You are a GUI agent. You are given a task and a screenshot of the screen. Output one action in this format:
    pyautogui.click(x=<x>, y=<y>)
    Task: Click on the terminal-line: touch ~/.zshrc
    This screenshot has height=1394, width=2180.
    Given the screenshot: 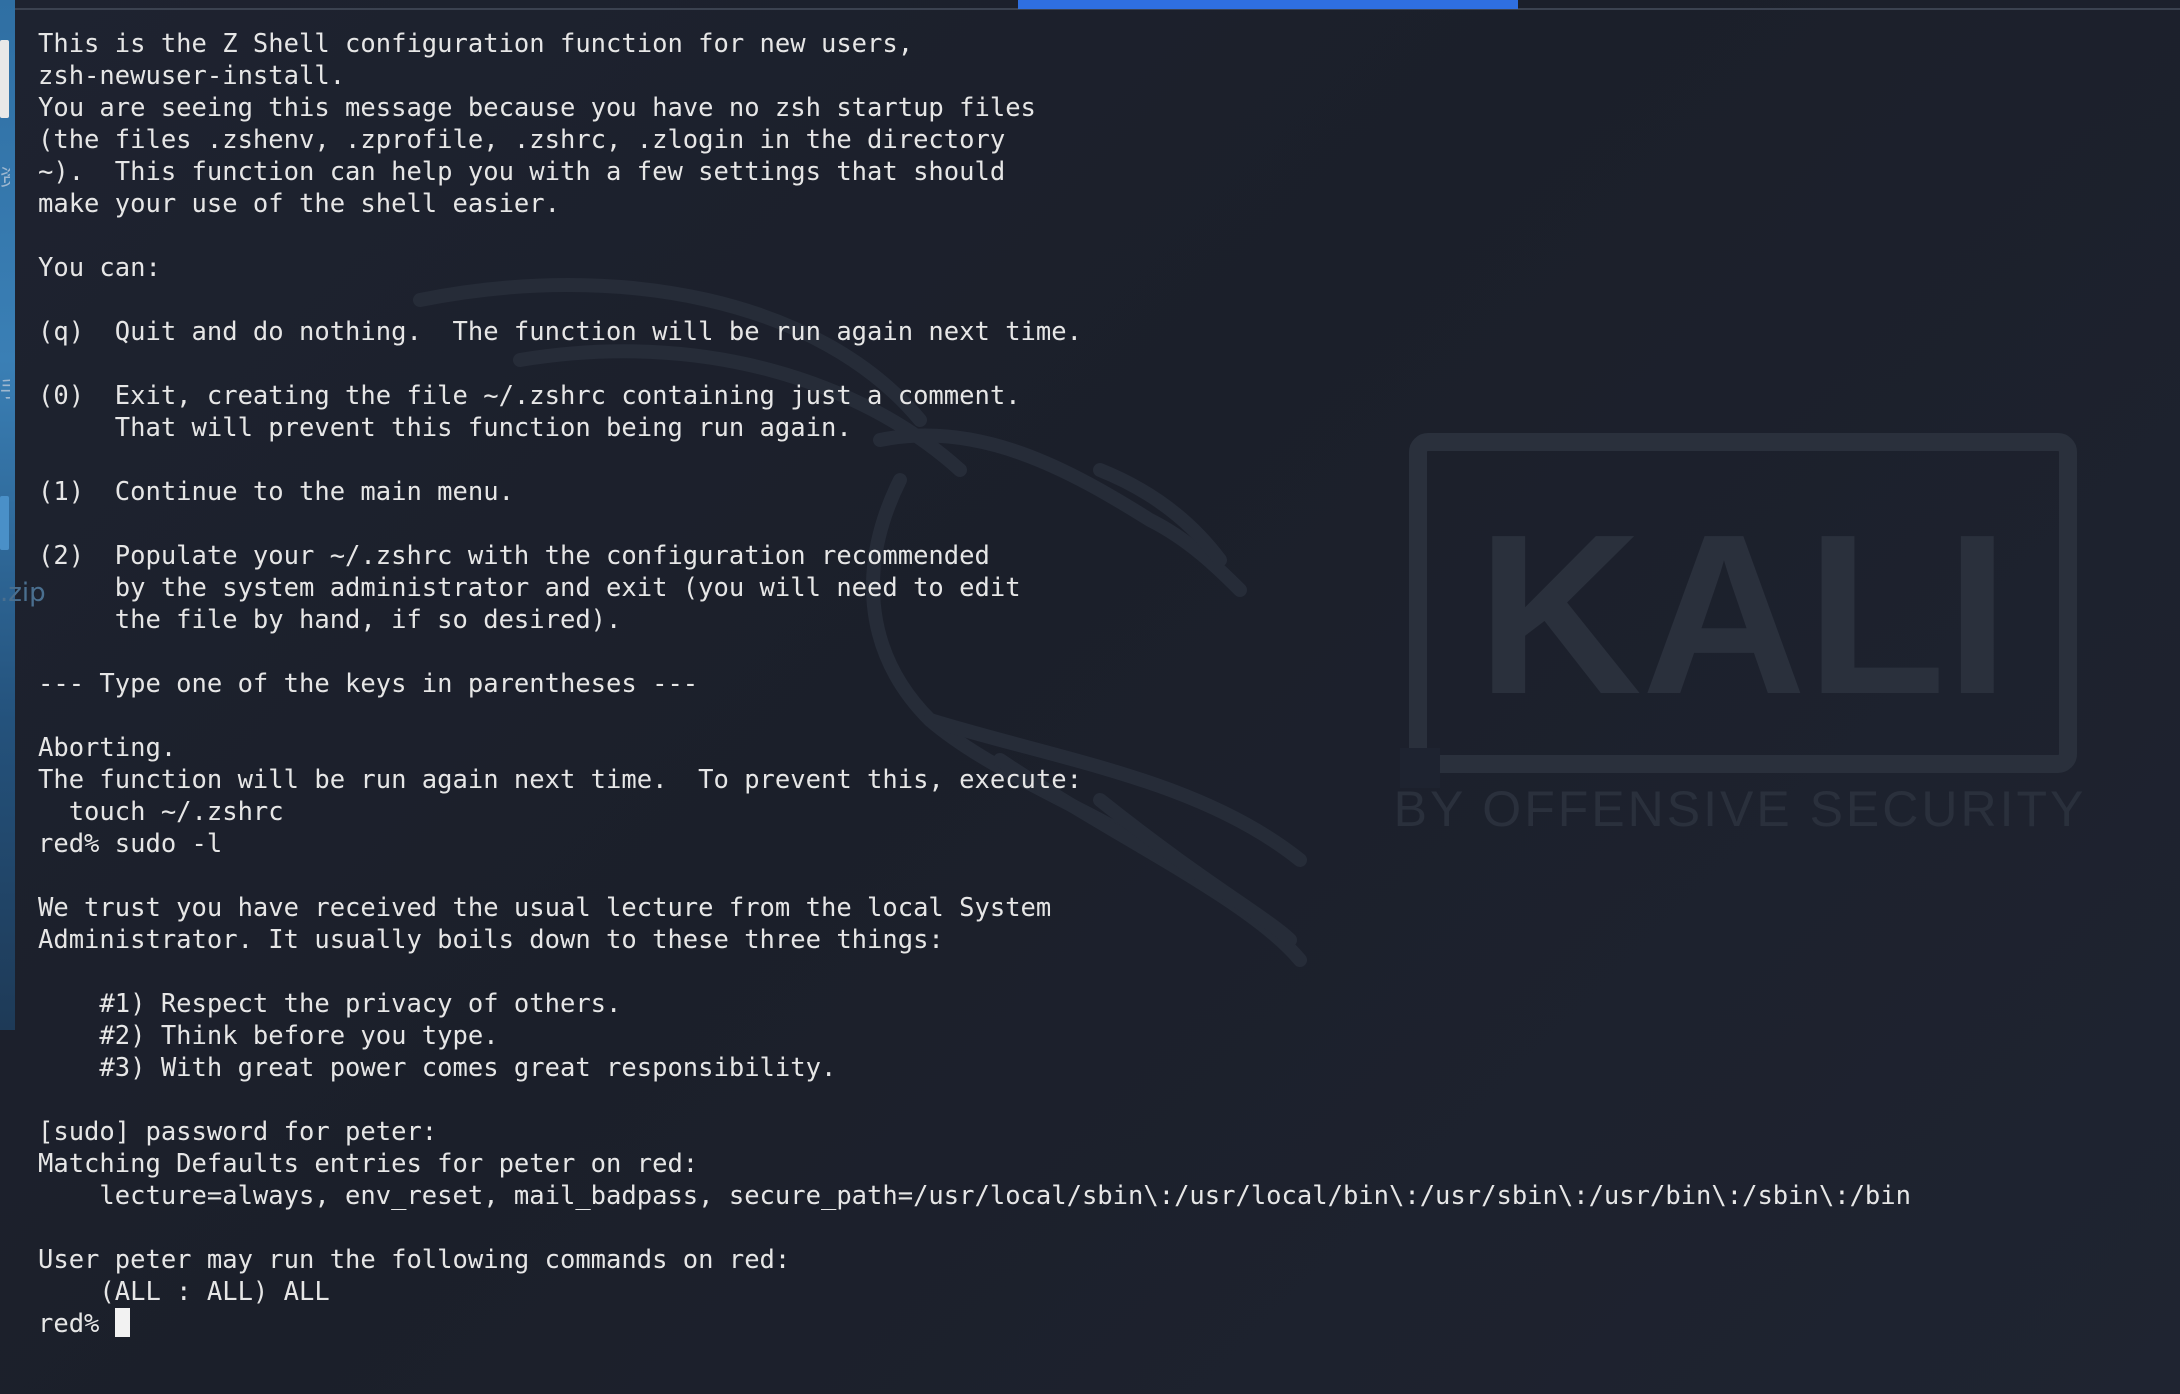 What is the action you would take?
    pyautogui.click(x=161, y=812)
    